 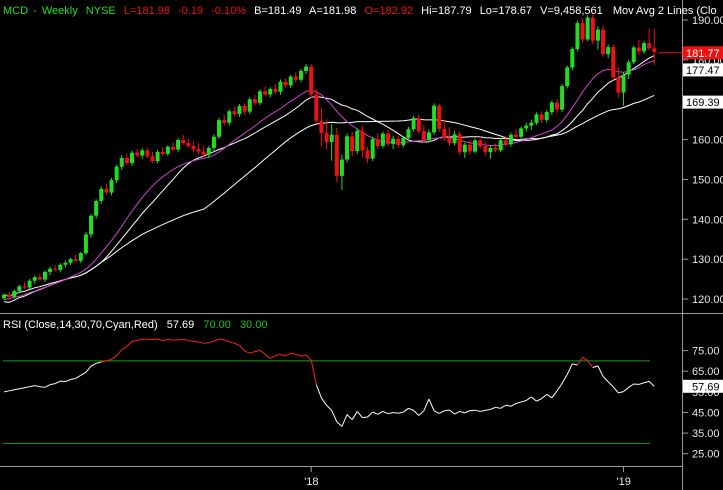 What do you see at coordinates (332, 11) in the screenshot?
I see `ask: A=181.98` at bounding box center [332, 11].